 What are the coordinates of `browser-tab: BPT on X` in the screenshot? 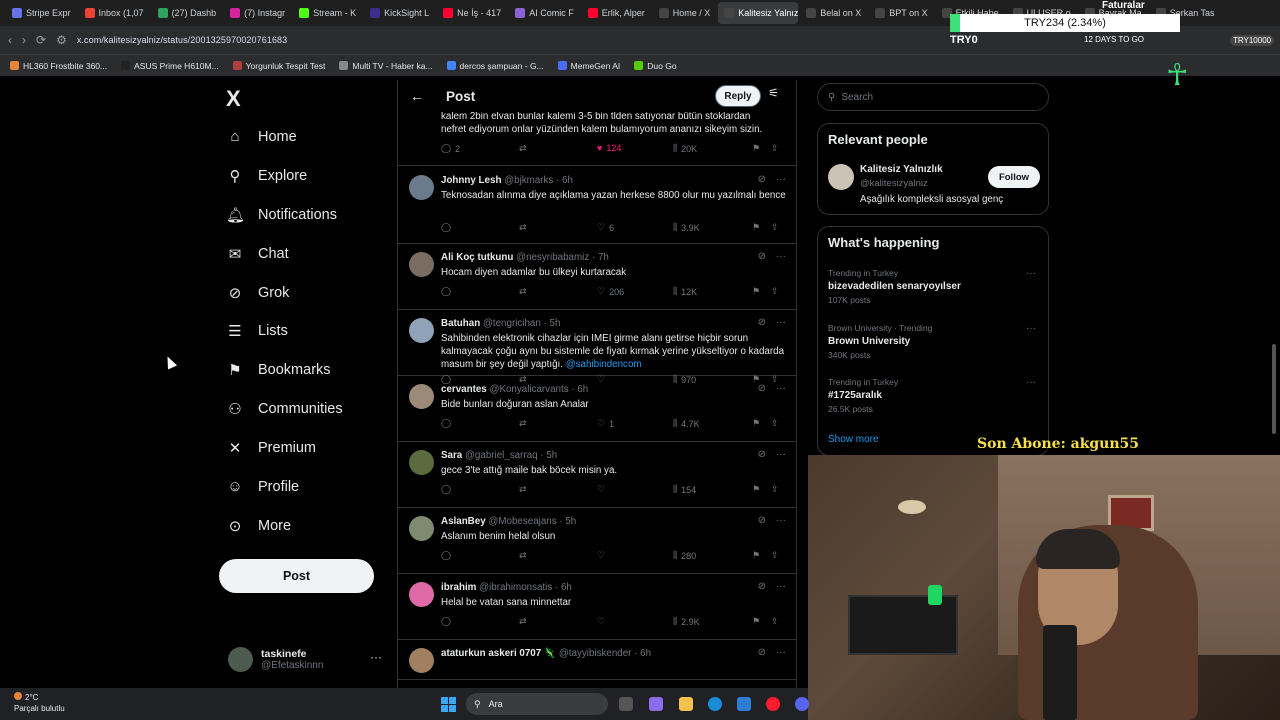 It's located at (901, 13).